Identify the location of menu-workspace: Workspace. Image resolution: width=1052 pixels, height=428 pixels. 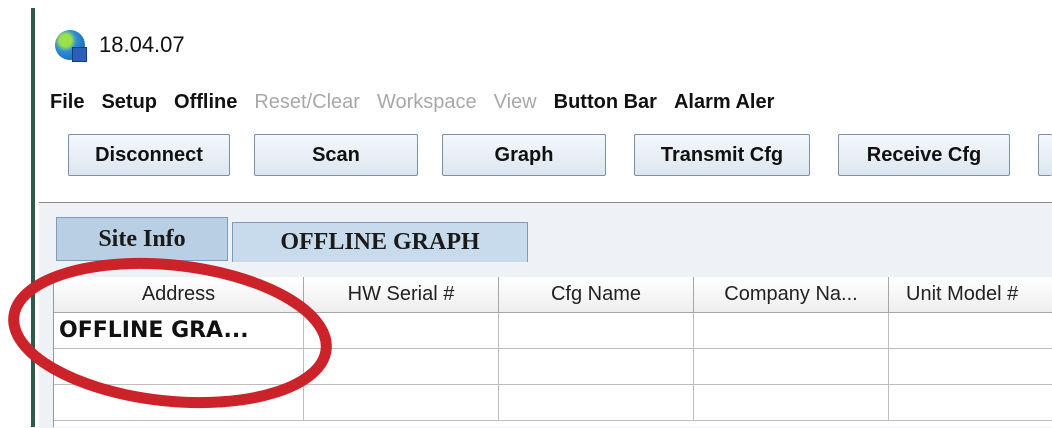
(426, 101).